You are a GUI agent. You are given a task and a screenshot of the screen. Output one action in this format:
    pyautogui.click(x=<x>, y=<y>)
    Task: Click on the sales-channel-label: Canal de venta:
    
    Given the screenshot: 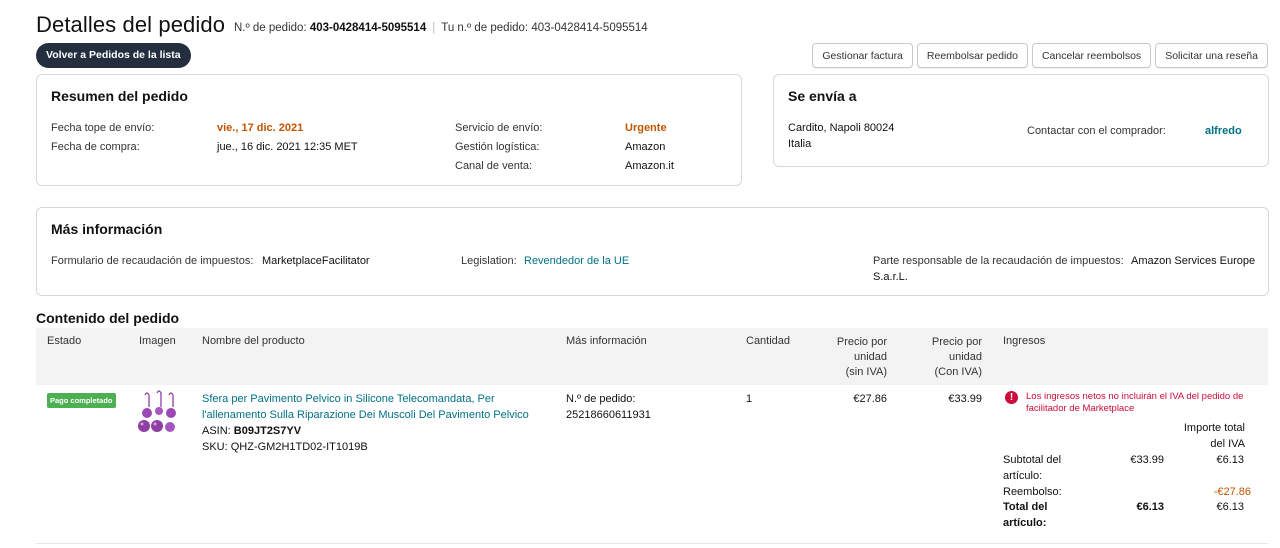 What is the action you would take?
    pyautogui.click(x=494, y=166)
    